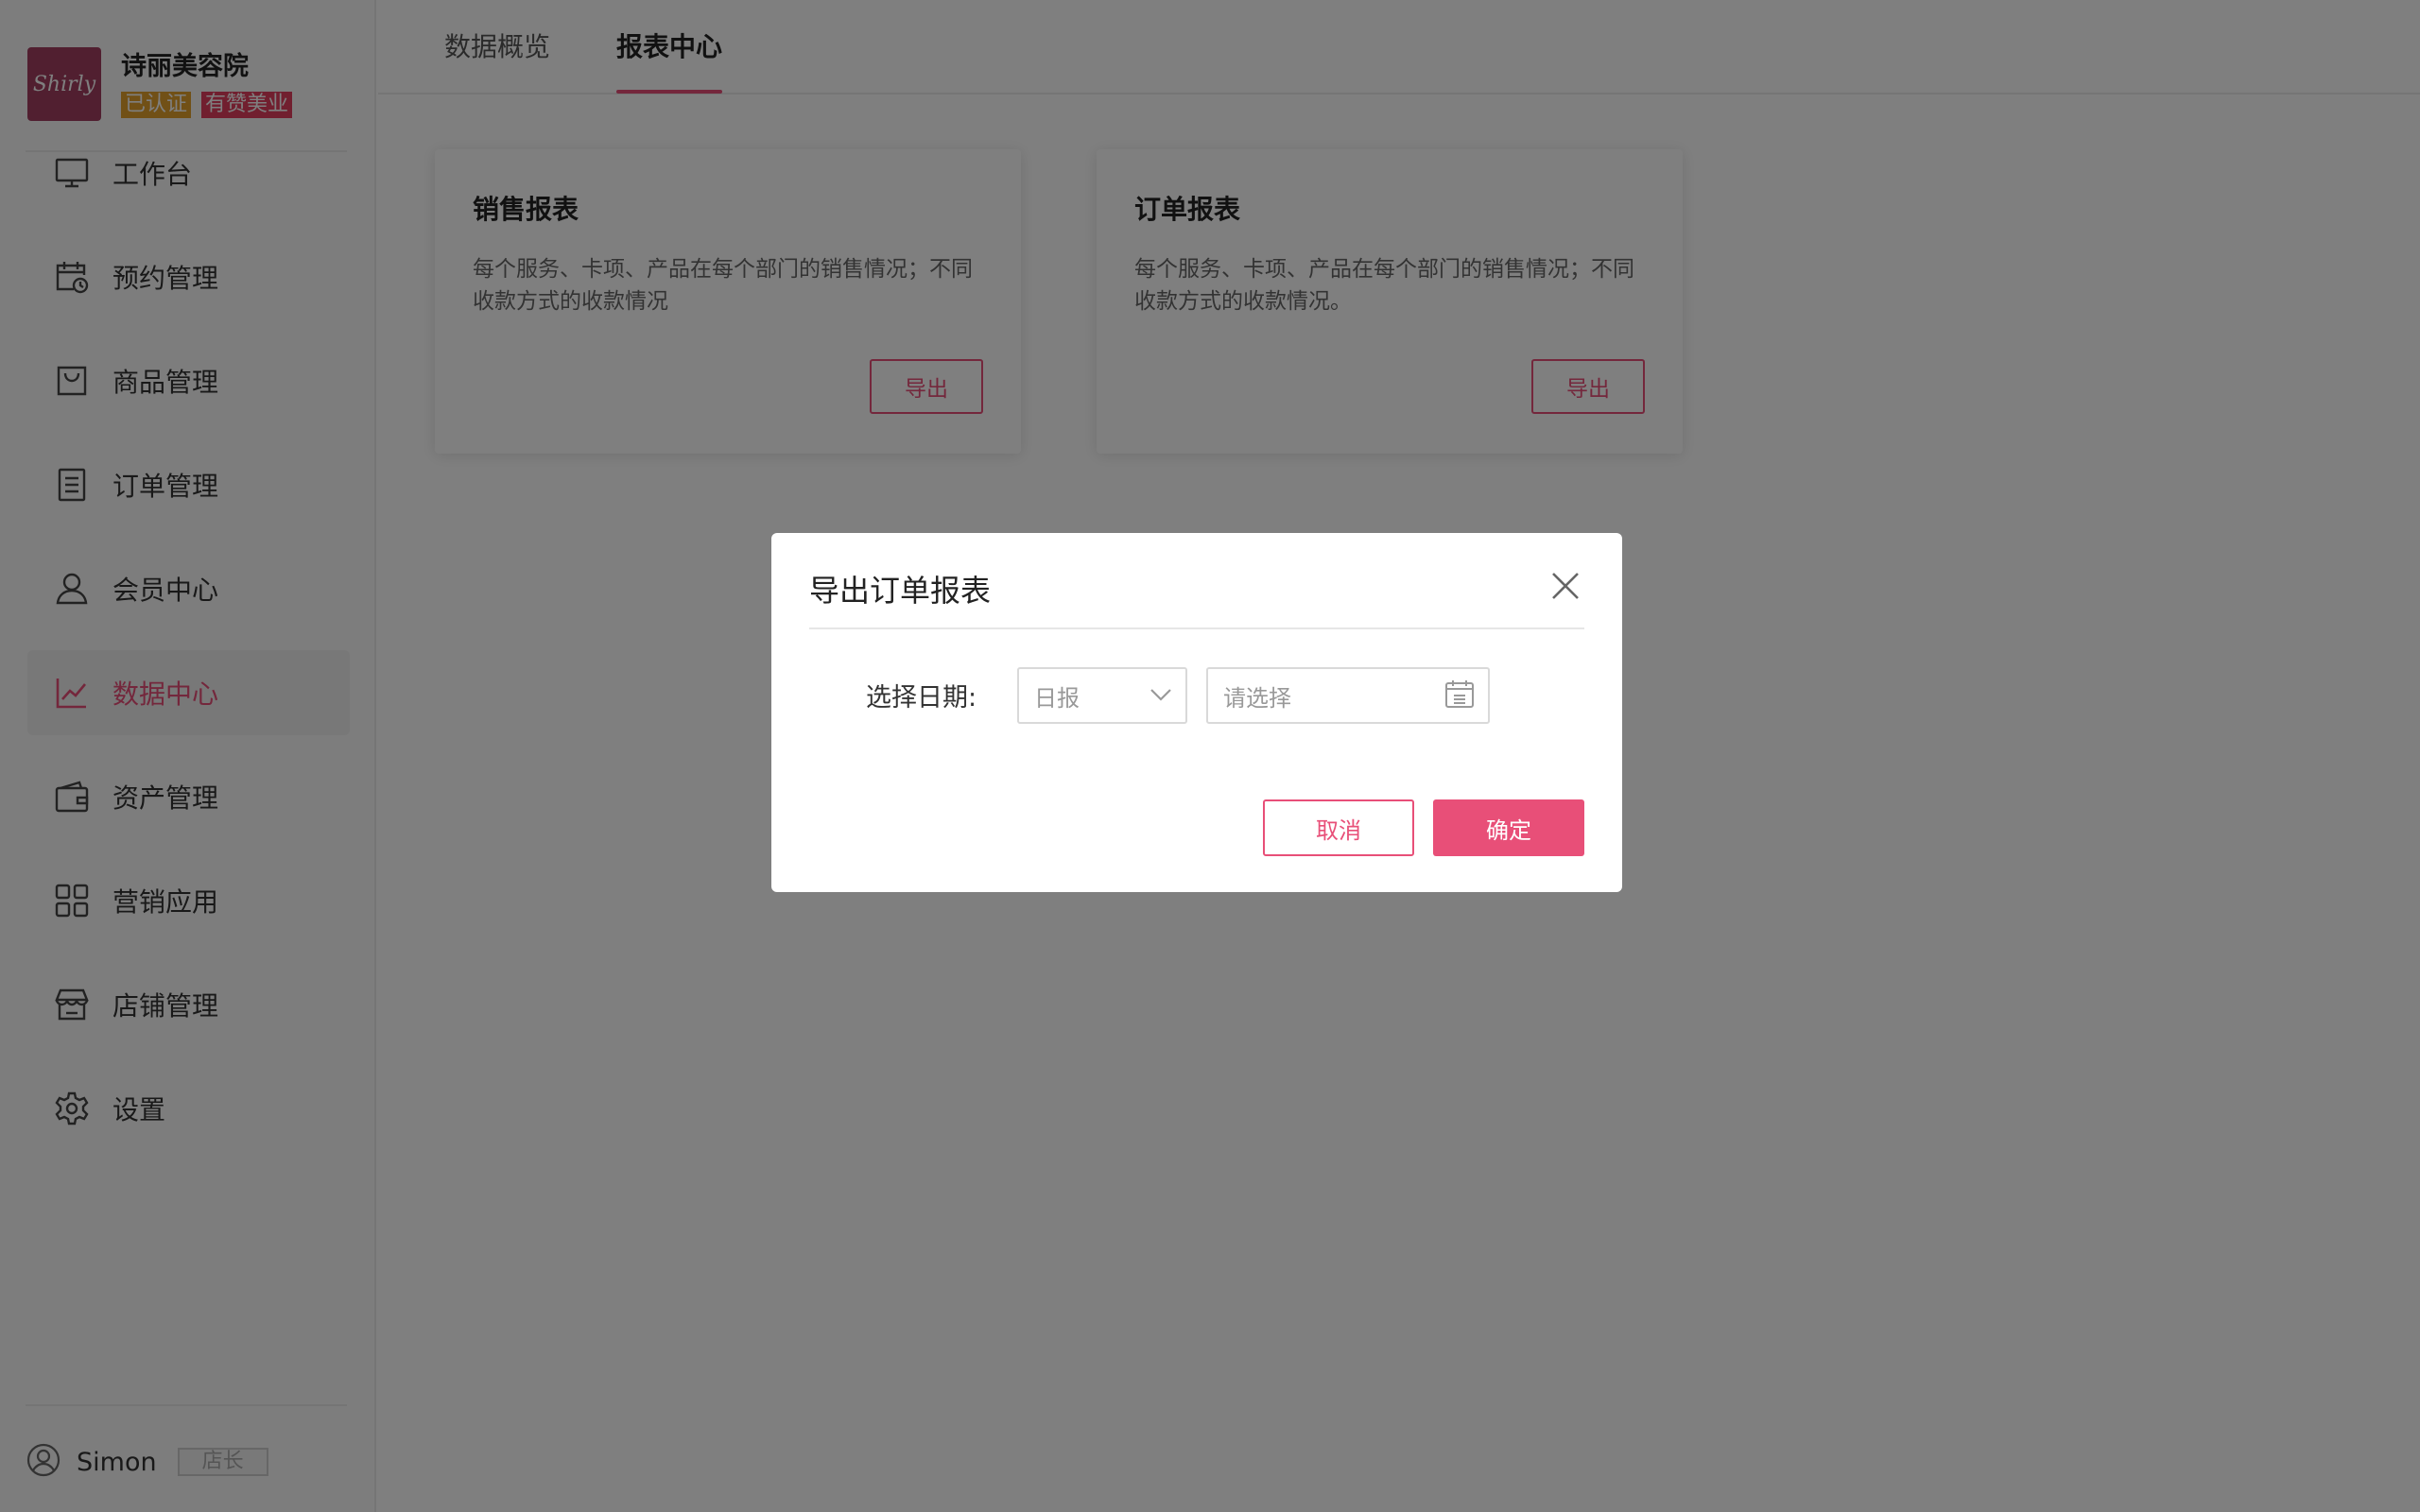 This screenshot has width=2420, height=1512. What do you see at coordinates (1196, 628) in the screenshot?
I see `dialog-divider` at bounding box center [1196, 628].